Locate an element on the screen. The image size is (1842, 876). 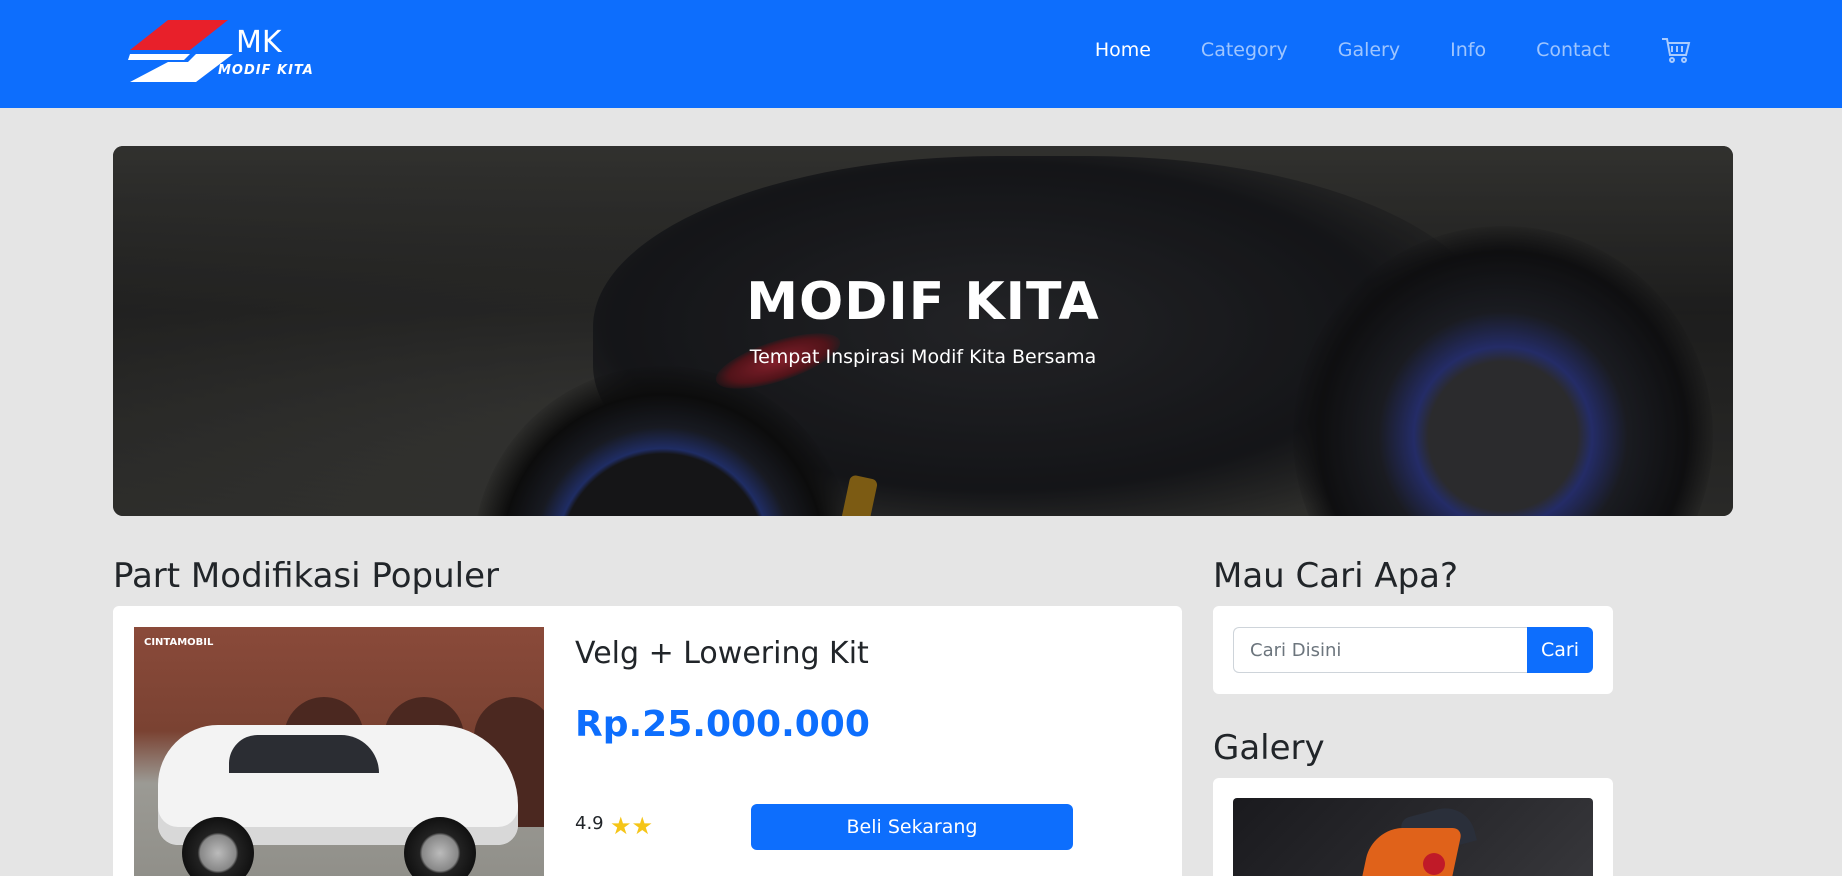
car-window is located at coordinates (304, 754).